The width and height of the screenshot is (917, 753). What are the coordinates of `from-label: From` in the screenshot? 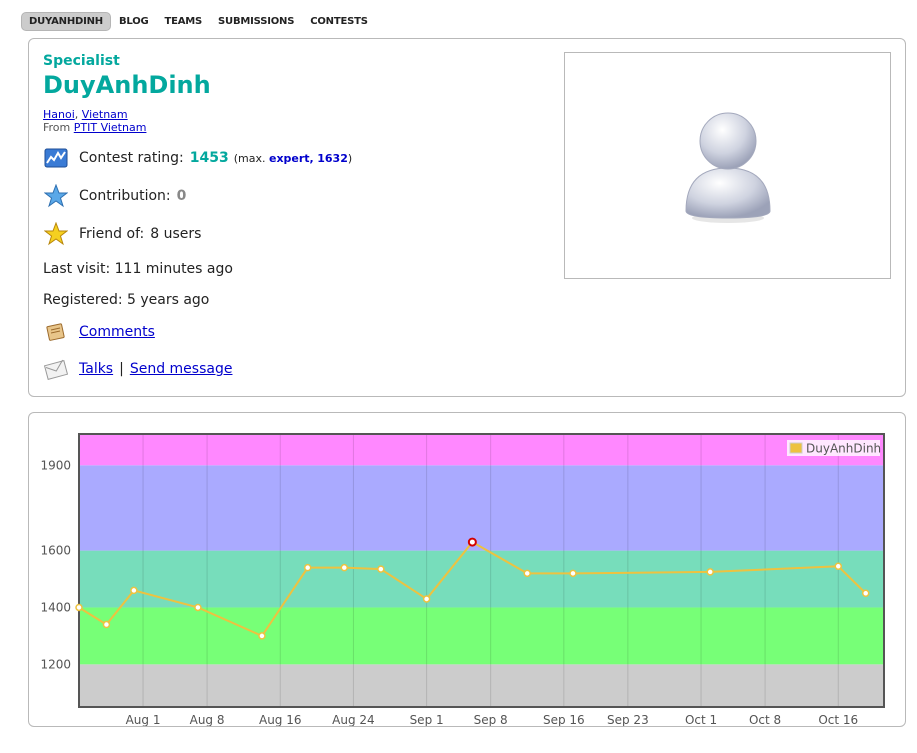 It's located at (57, 127).